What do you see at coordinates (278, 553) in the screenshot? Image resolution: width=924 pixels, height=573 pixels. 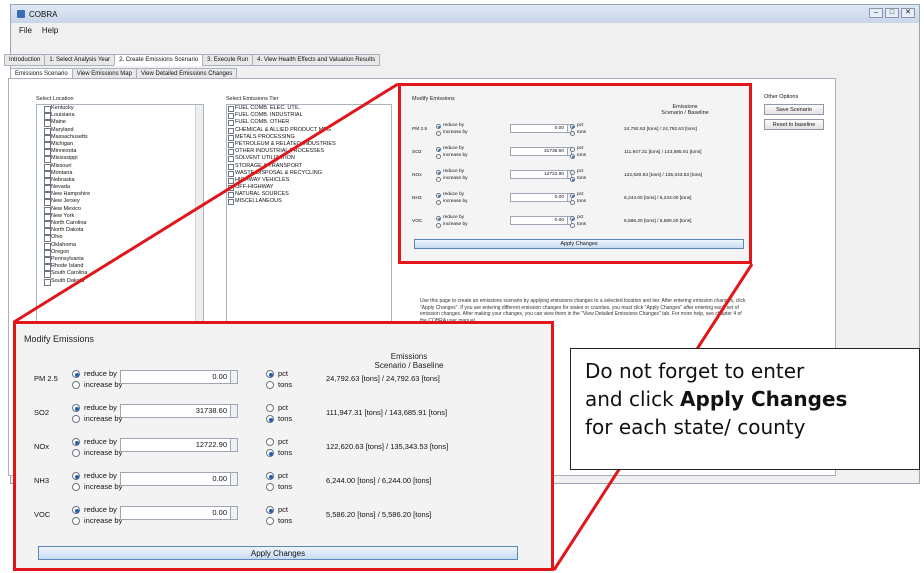 I see `apply-changes-button: Apply Changes` at bounding box center [278, 553].